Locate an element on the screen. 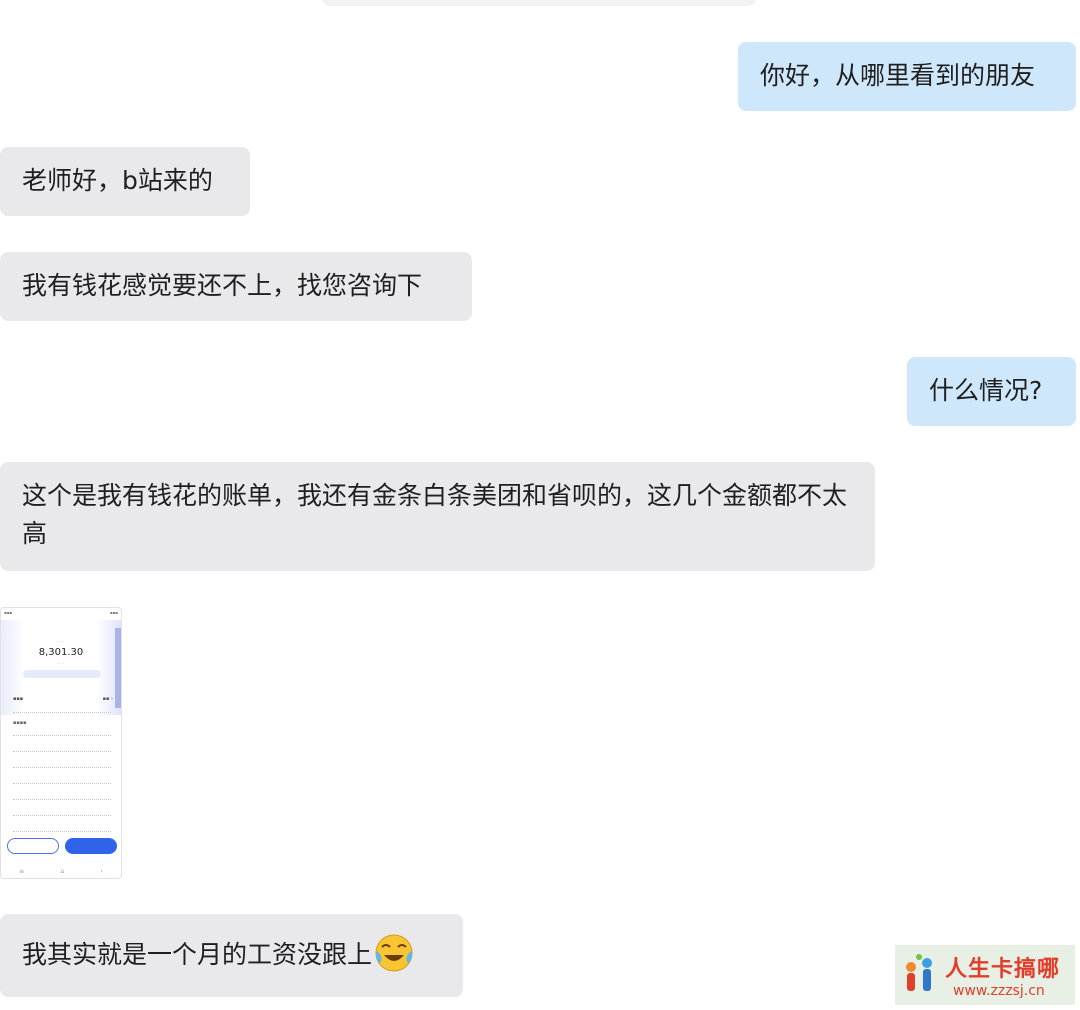 The width and height of the screenshot is (1080, 1010). thumb-amount: 8,301.30 is located at coordinates (61, 652).